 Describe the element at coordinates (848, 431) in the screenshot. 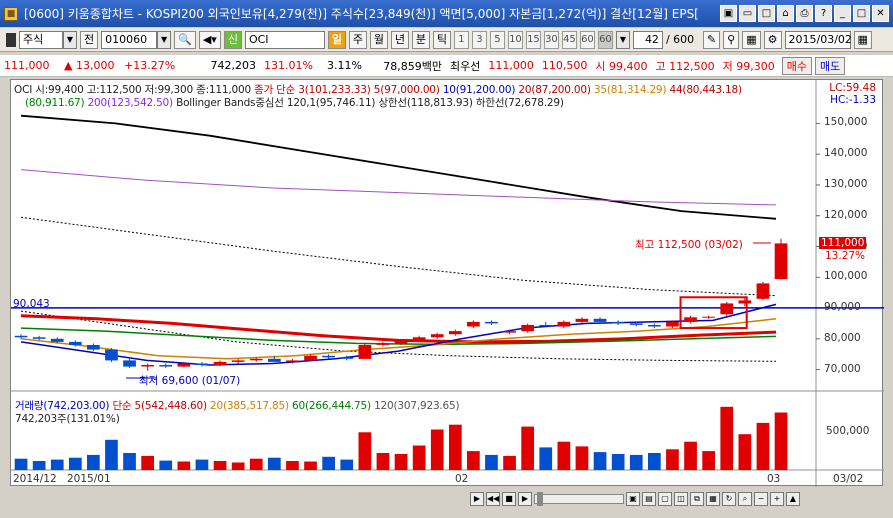

I see `vol-tick: 500,000` at that location.